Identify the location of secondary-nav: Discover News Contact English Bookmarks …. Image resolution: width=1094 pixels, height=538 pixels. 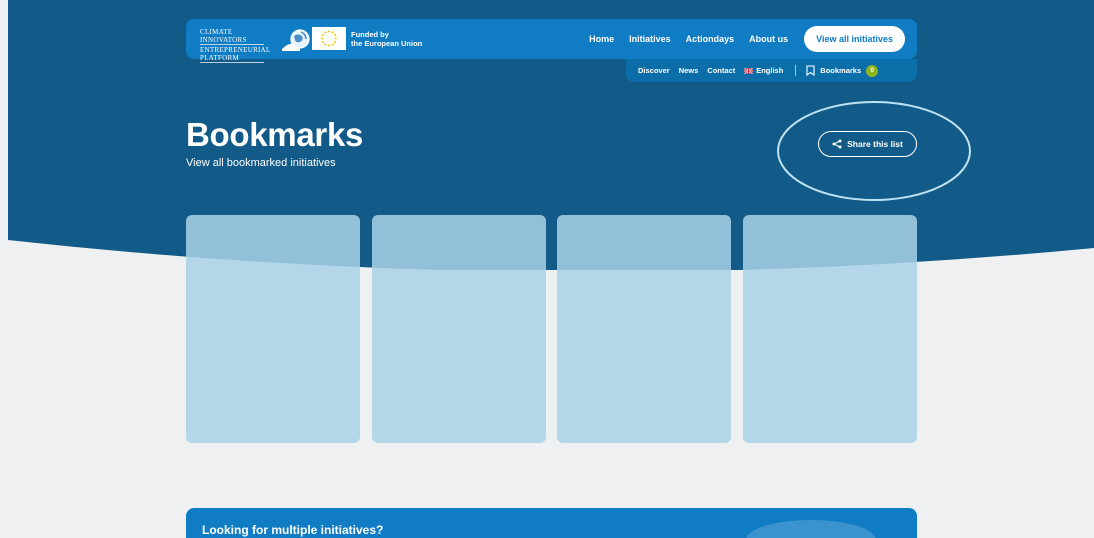
(771, 70).